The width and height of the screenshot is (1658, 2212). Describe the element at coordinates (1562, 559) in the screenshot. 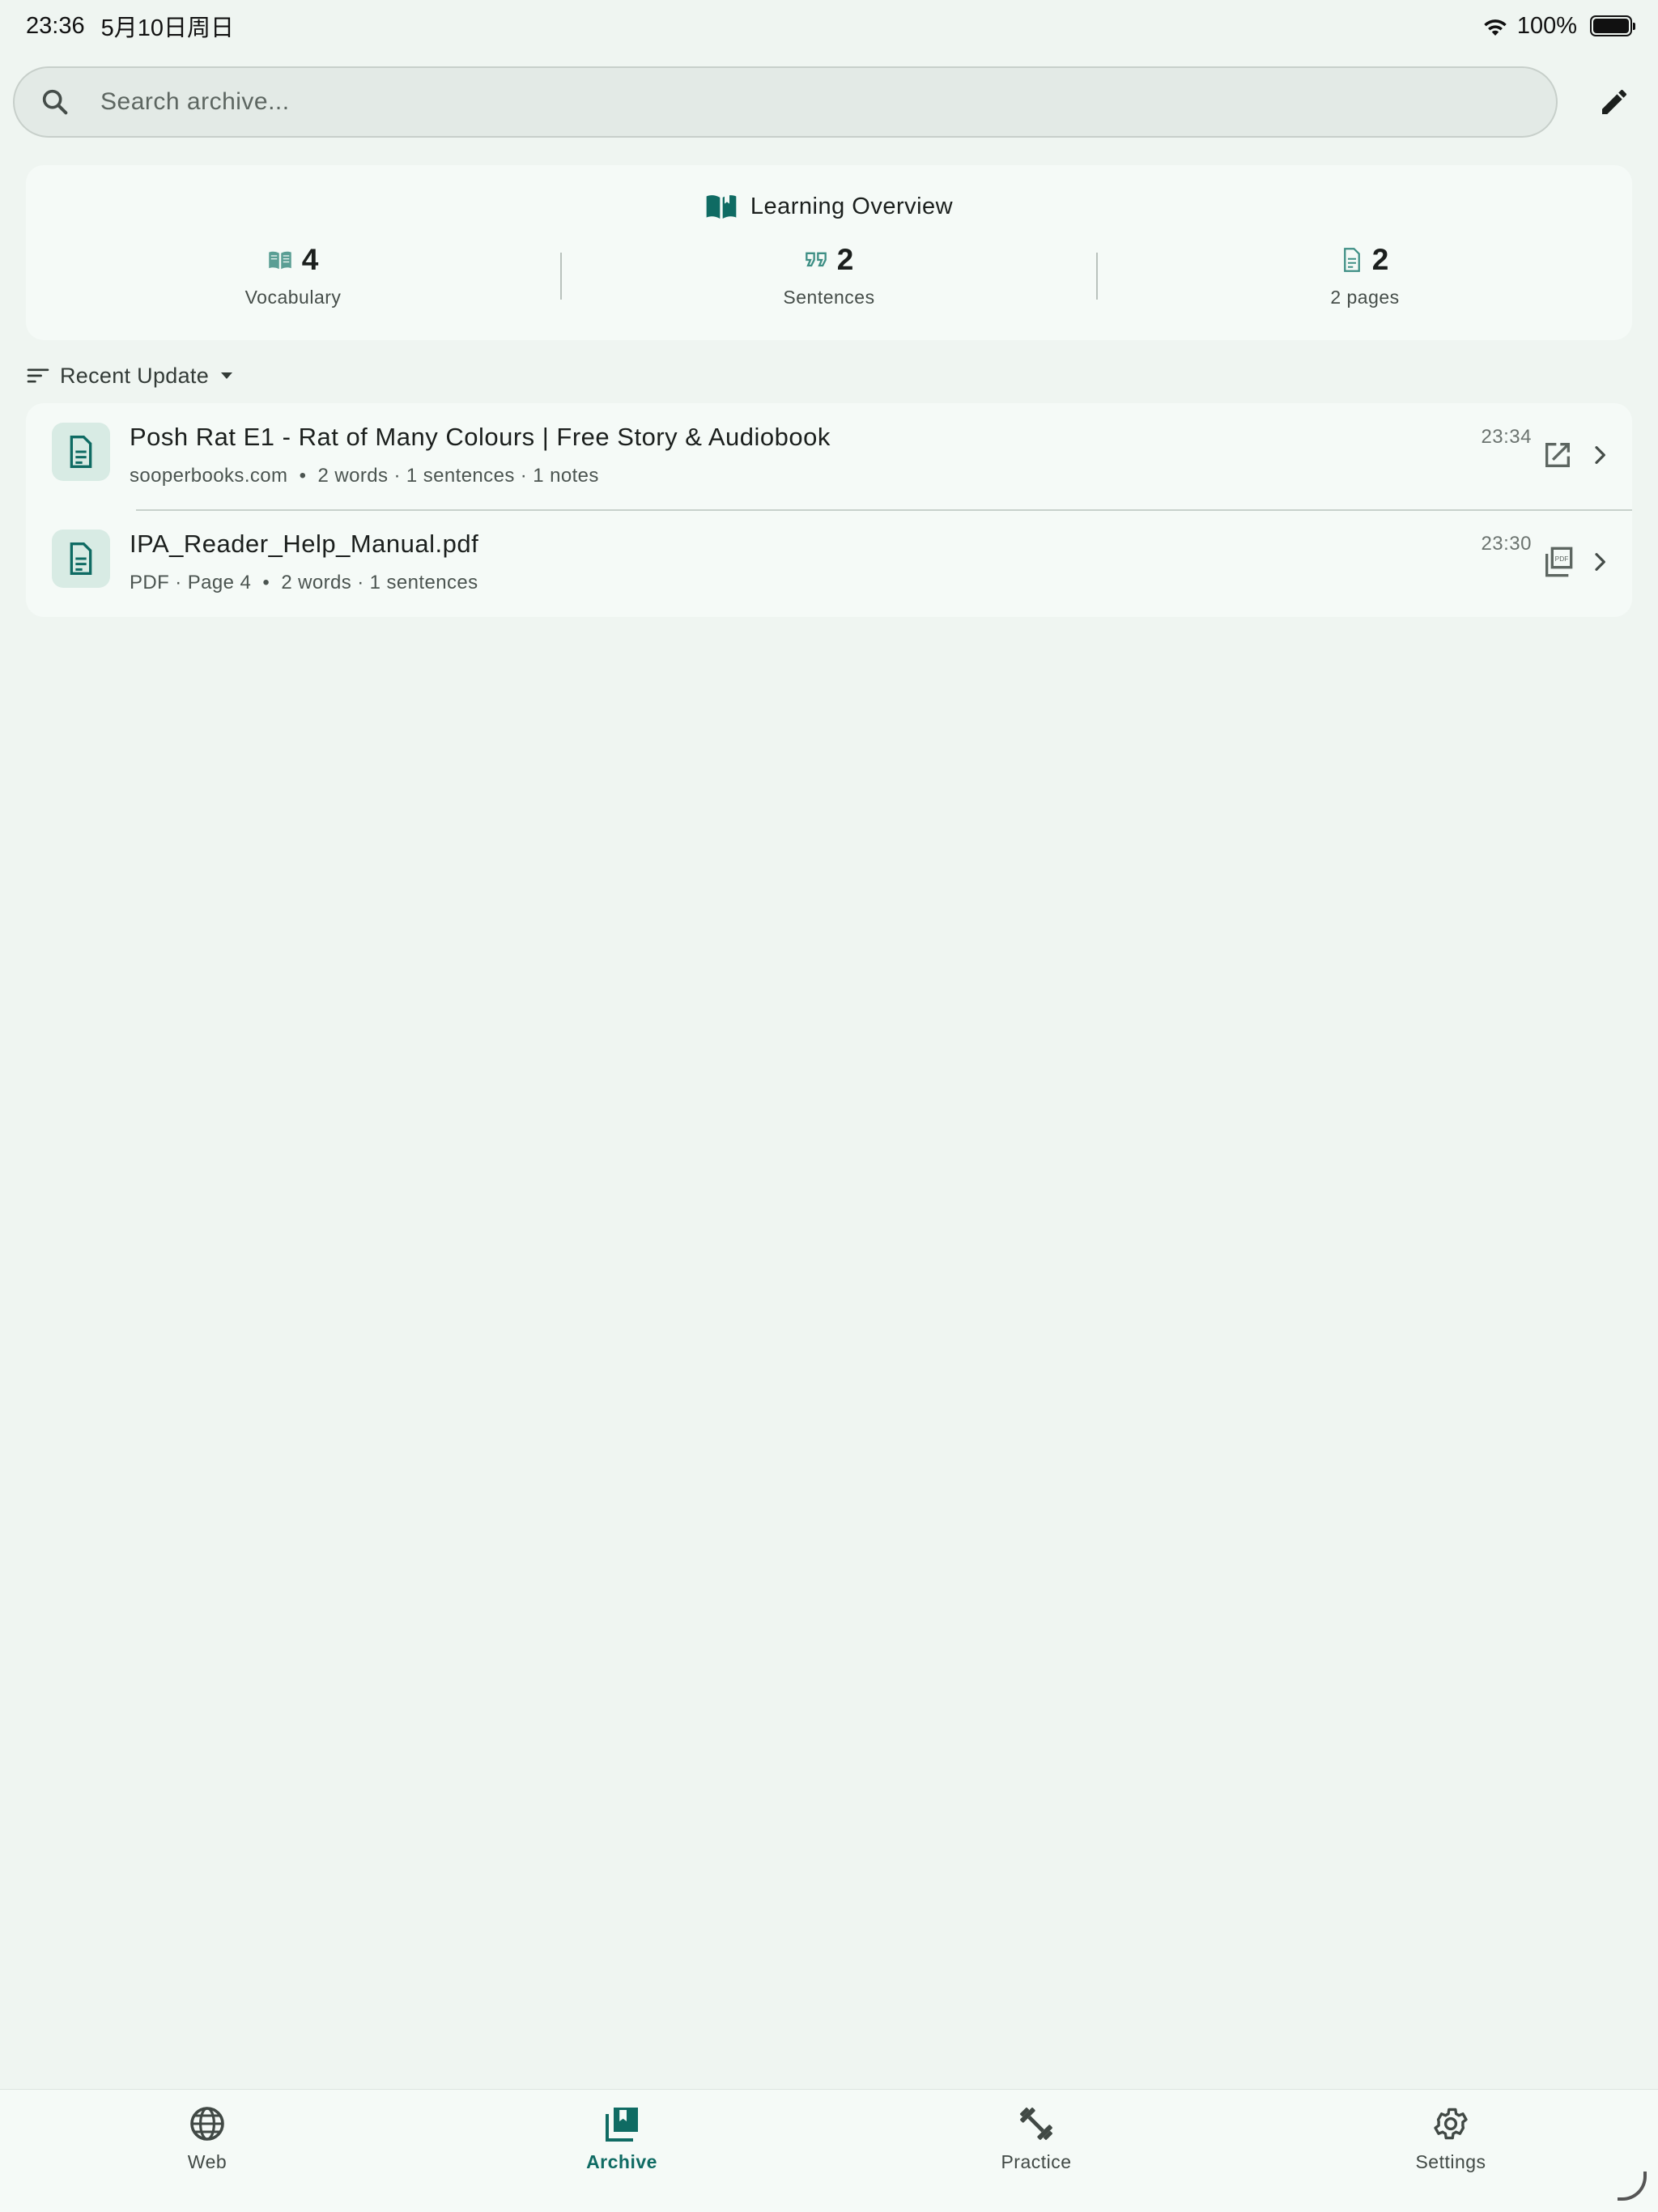

I see `svg-text: PDF` at that location.